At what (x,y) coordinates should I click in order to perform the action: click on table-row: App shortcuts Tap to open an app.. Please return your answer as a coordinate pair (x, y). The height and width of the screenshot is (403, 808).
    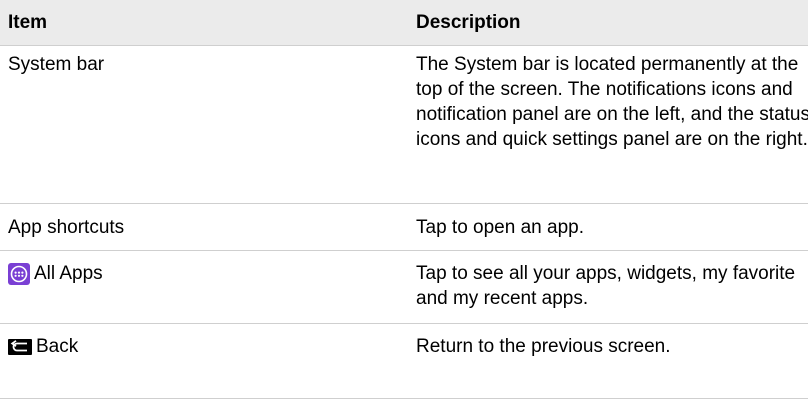
    Looking at the image, I should click on (404, 227).